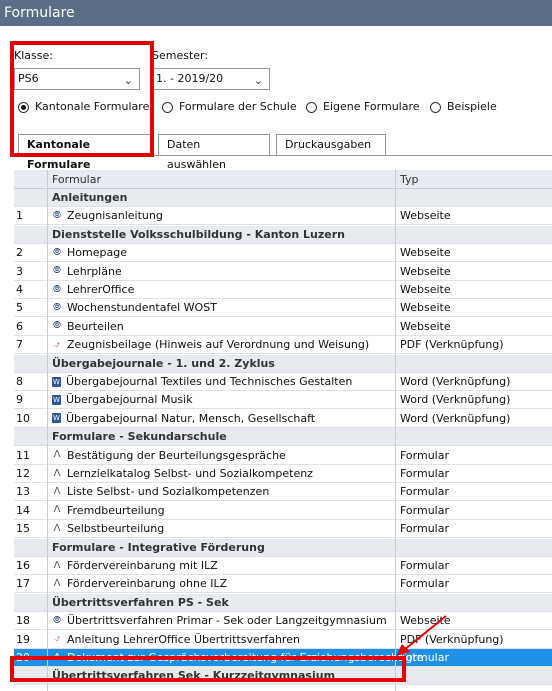 This screenshot has height=691, width=552. Describe the element at coordinates (180, 55) in the screenshot. I see `semester-label: Semester:` at that location.